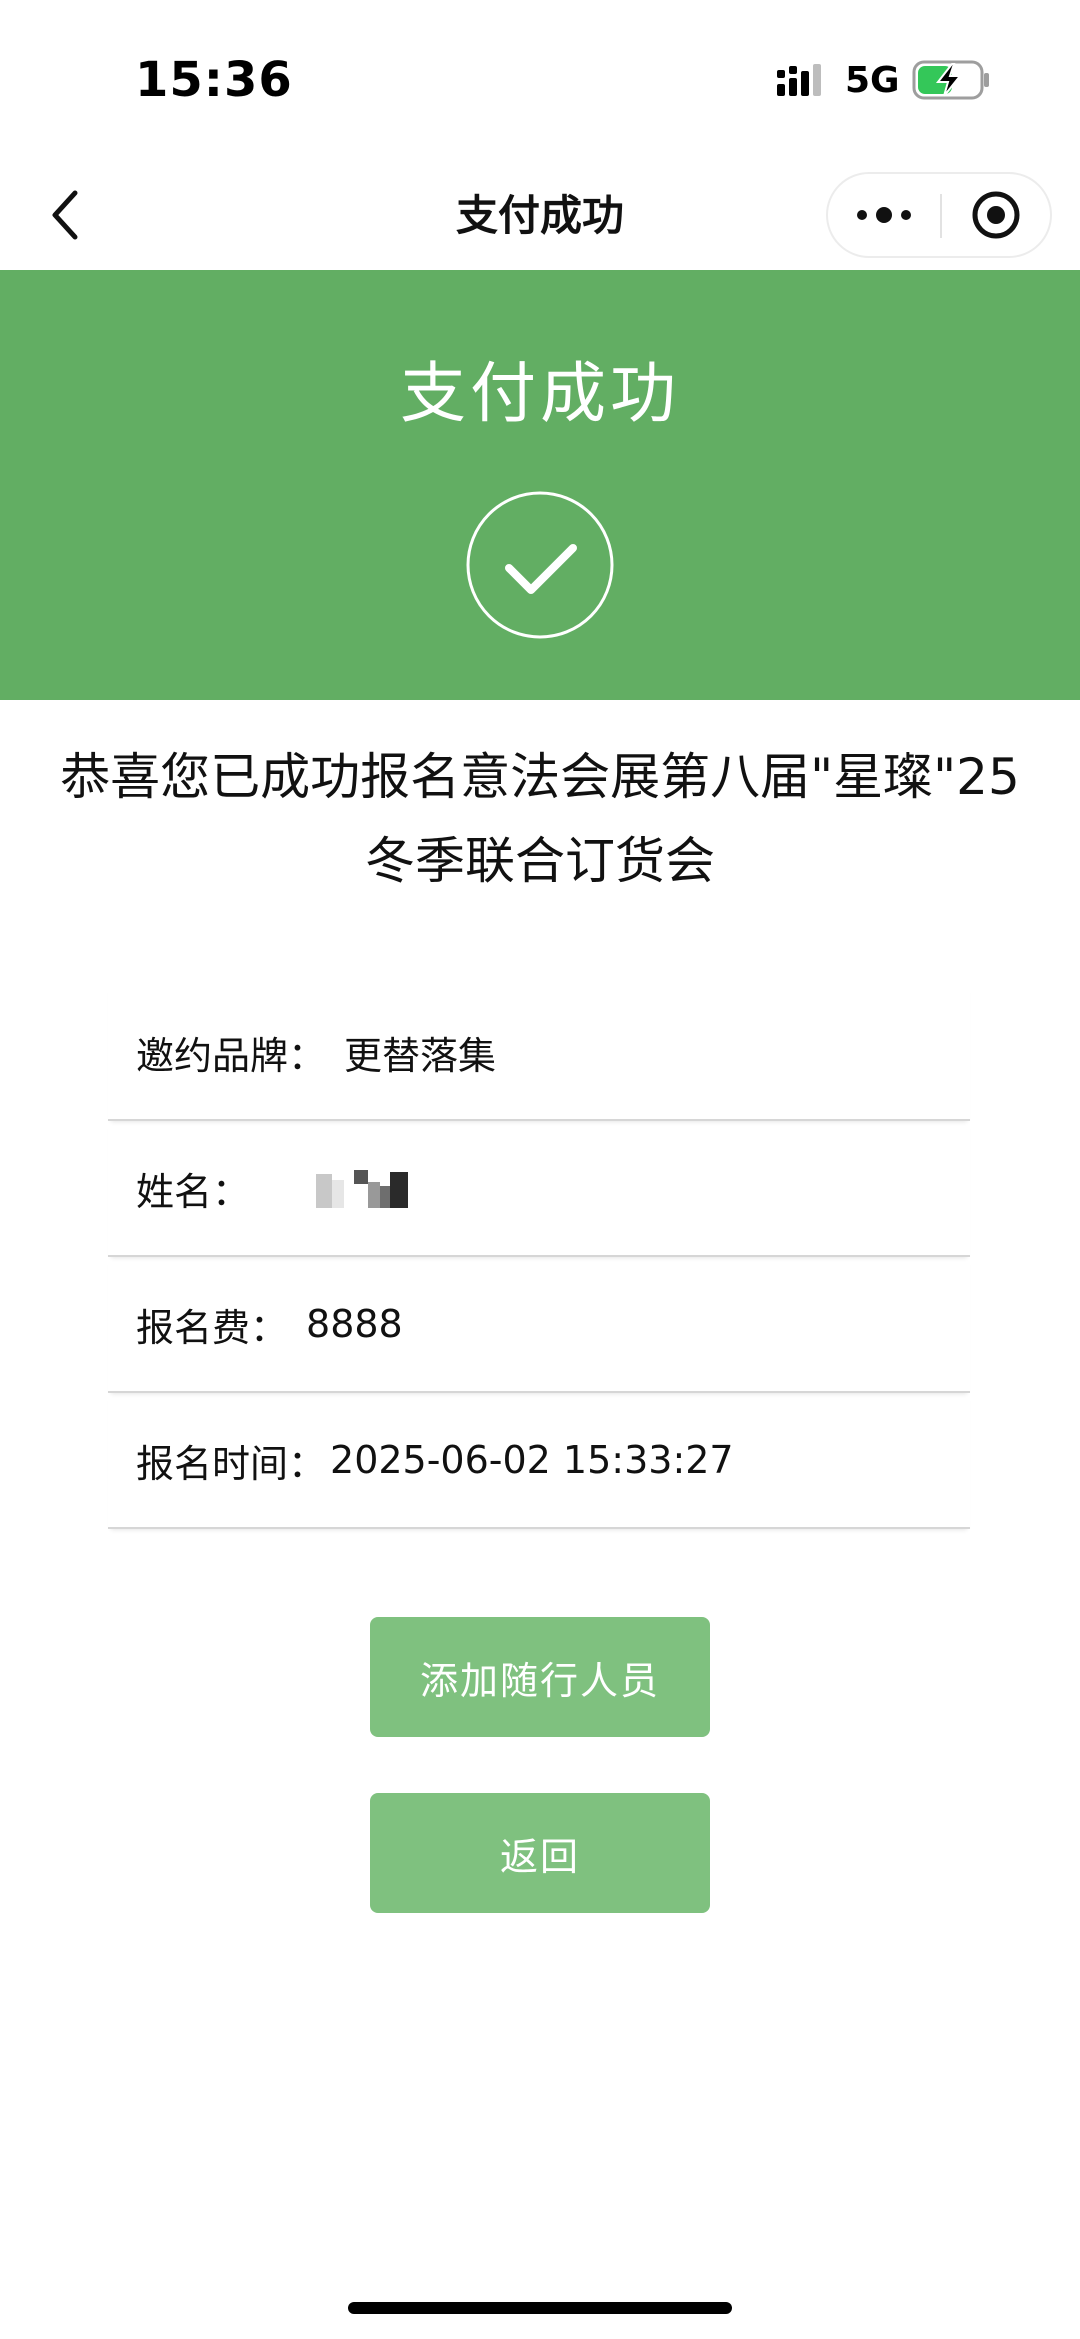 This screenshot has height=2339, width=1080. Describe the element at coordinates (950, 80) in the screenshot. I see `battery-charging-icon` at that location.